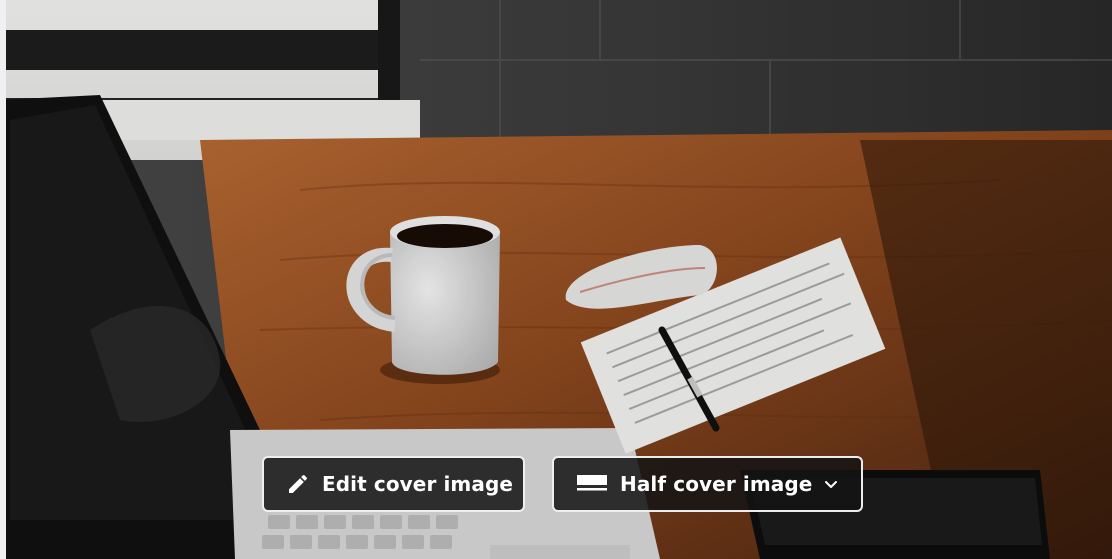  Describe the element at coordinates (592, 484) in the screenshot. I see `half-cover-layout-icon` at that location.